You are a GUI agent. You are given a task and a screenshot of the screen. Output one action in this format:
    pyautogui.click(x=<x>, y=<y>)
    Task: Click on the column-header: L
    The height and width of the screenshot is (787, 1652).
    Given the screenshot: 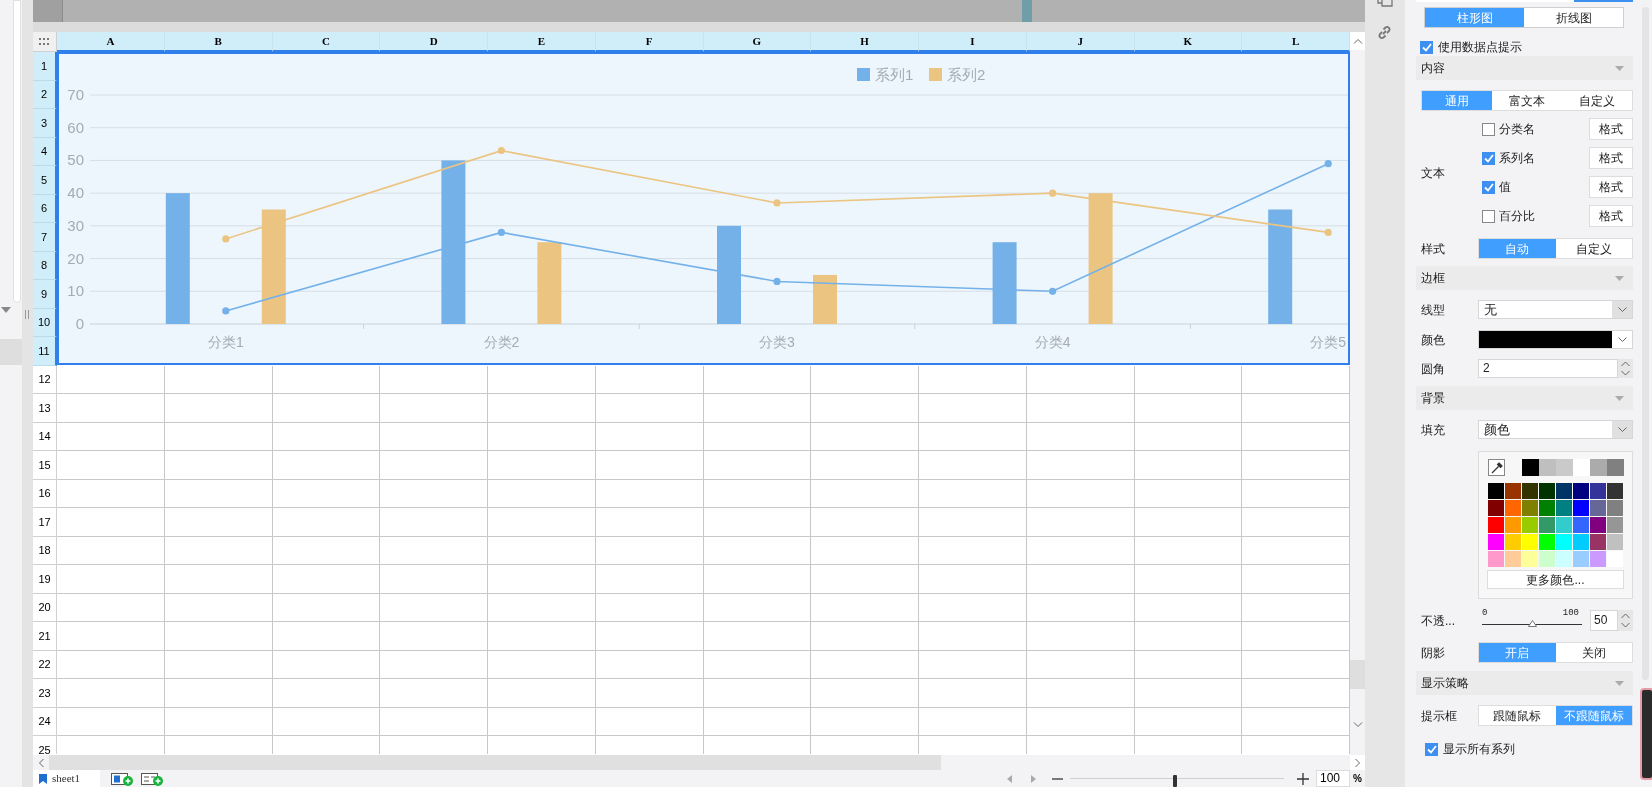 What is the action you would take?
    pyautogui.click(x=1296, y=42)
    